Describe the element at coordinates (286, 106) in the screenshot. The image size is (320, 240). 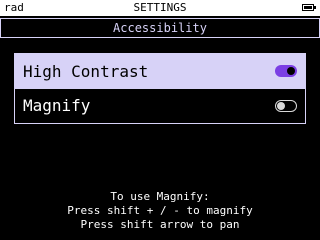
I see `magnify-toggle` at that location.